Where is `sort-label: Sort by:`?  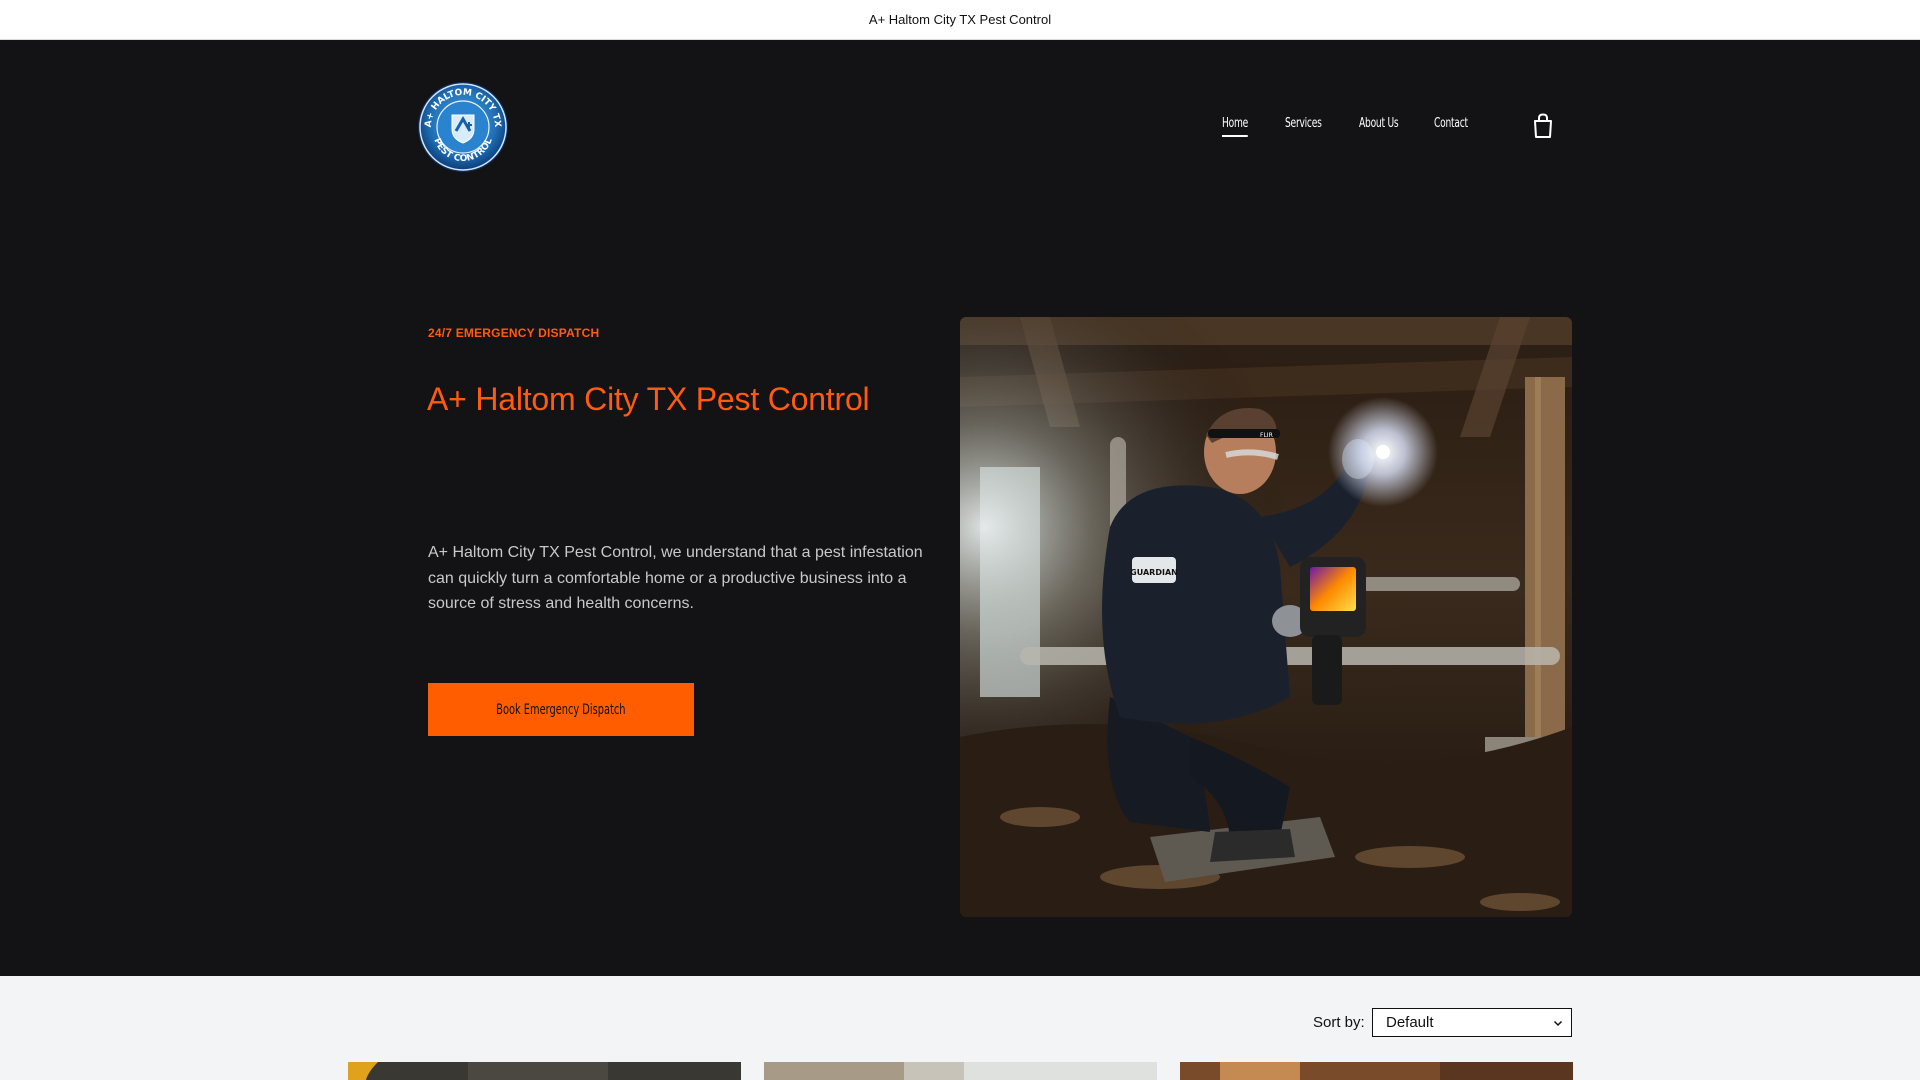 sort-label: Sort by: is located at coordinates (1339, 1022).